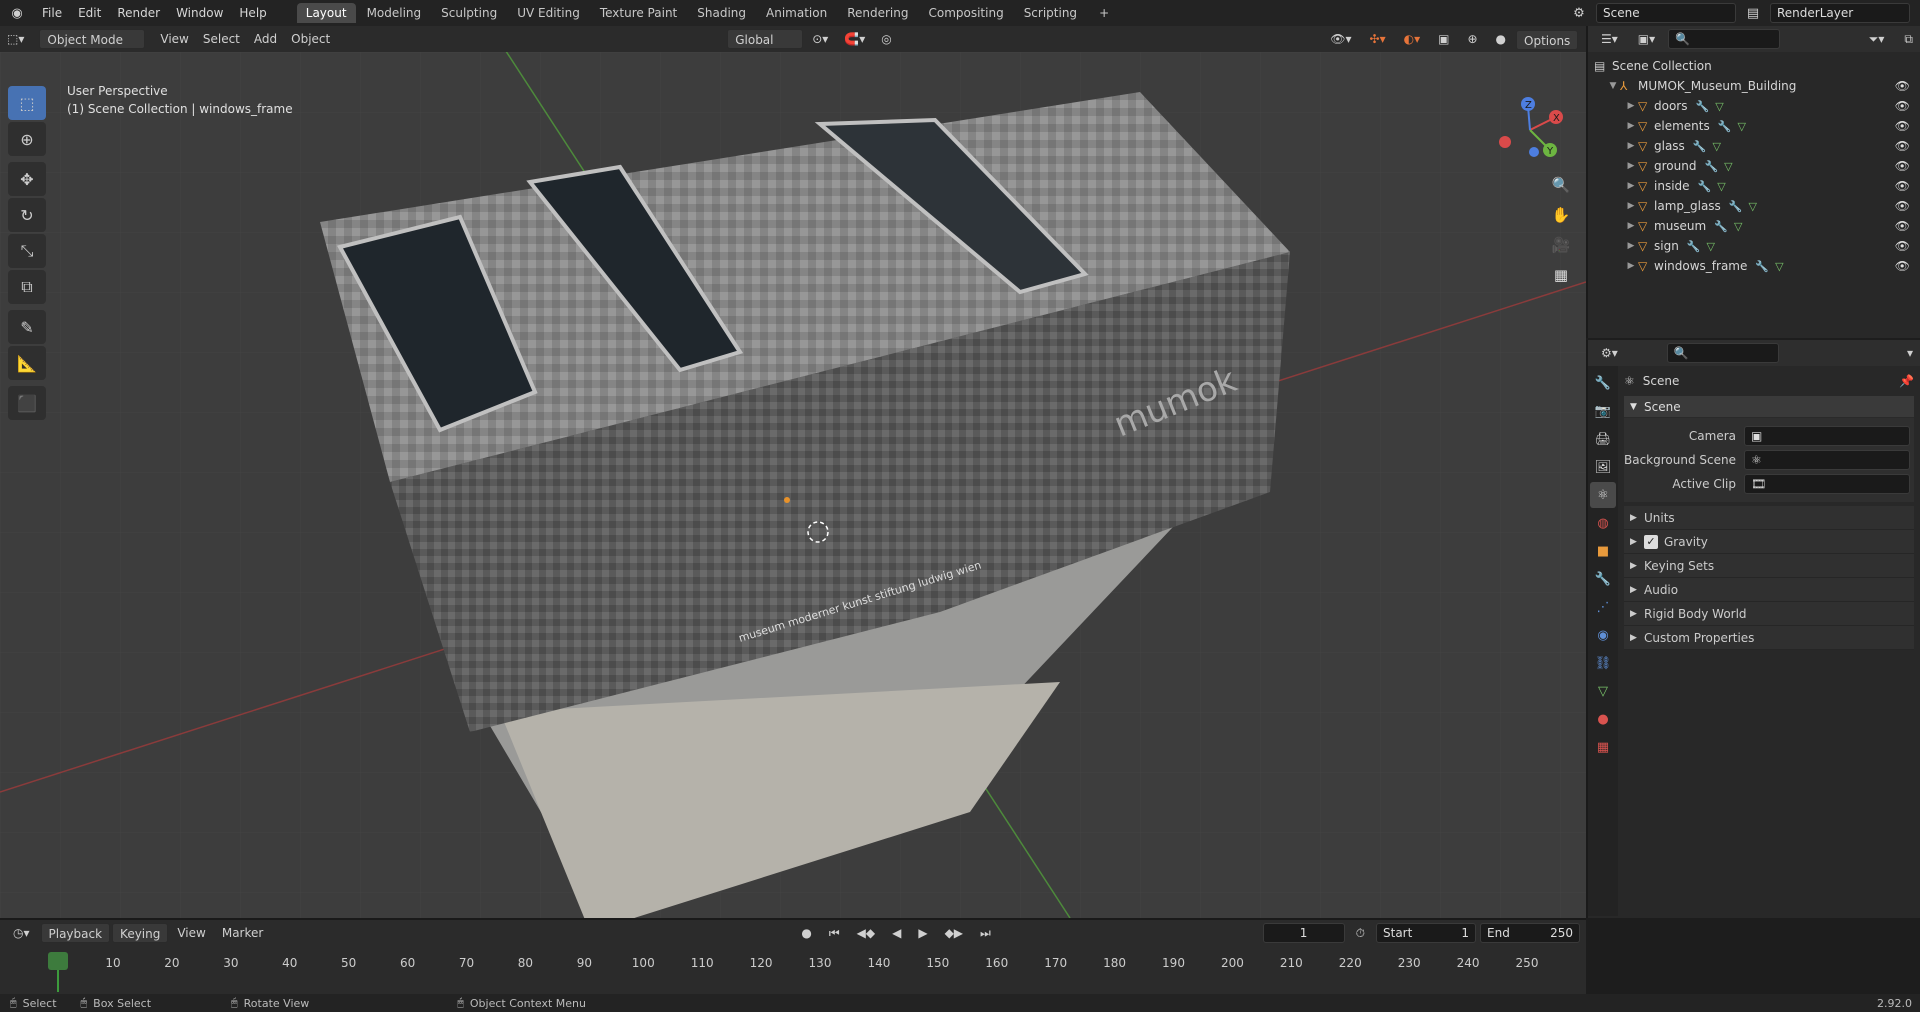  Describe the element at coordinates (1603, 635) in the screenshot. I see `physics-tab-icon: ◉` at that location.